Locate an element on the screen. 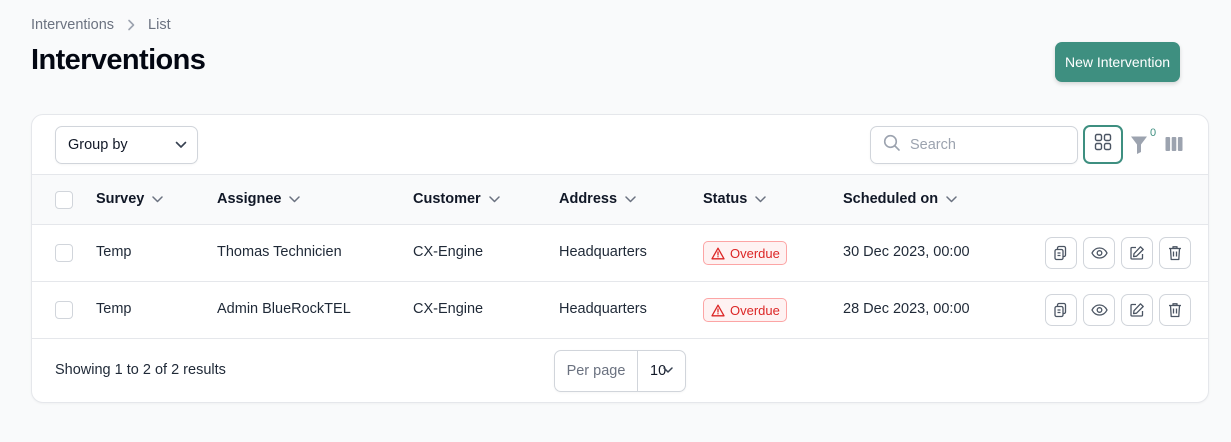 The height and width of the screenshot is (442, 1231). table-footer: Showing 1 to 2 of 2 results Per page 10 is located at coordinates (620, 370).